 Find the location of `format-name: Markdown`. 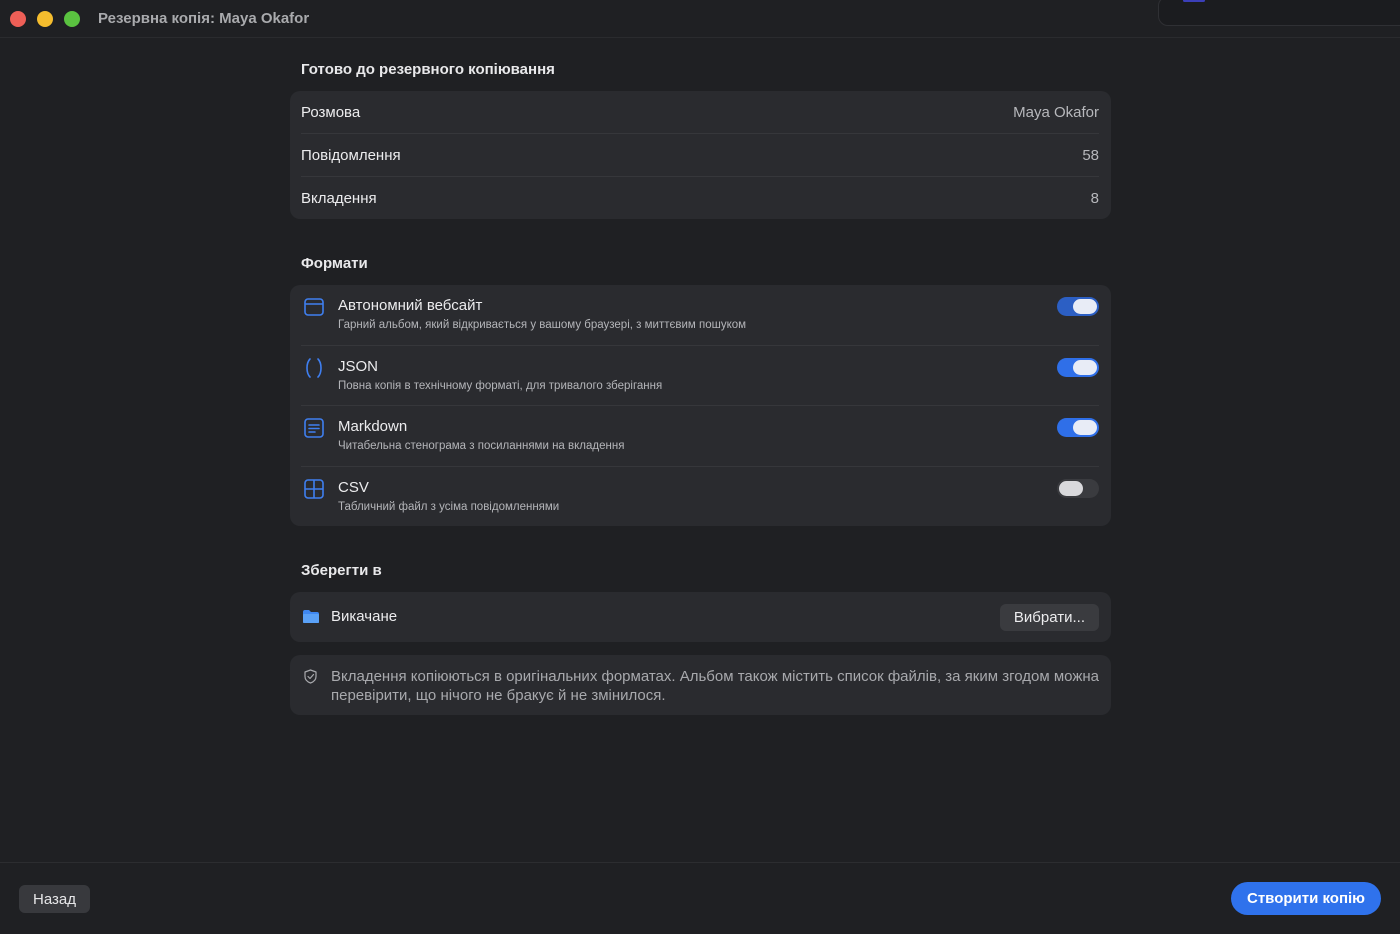

format-name: Markdown is located at coordinates (373, 426).